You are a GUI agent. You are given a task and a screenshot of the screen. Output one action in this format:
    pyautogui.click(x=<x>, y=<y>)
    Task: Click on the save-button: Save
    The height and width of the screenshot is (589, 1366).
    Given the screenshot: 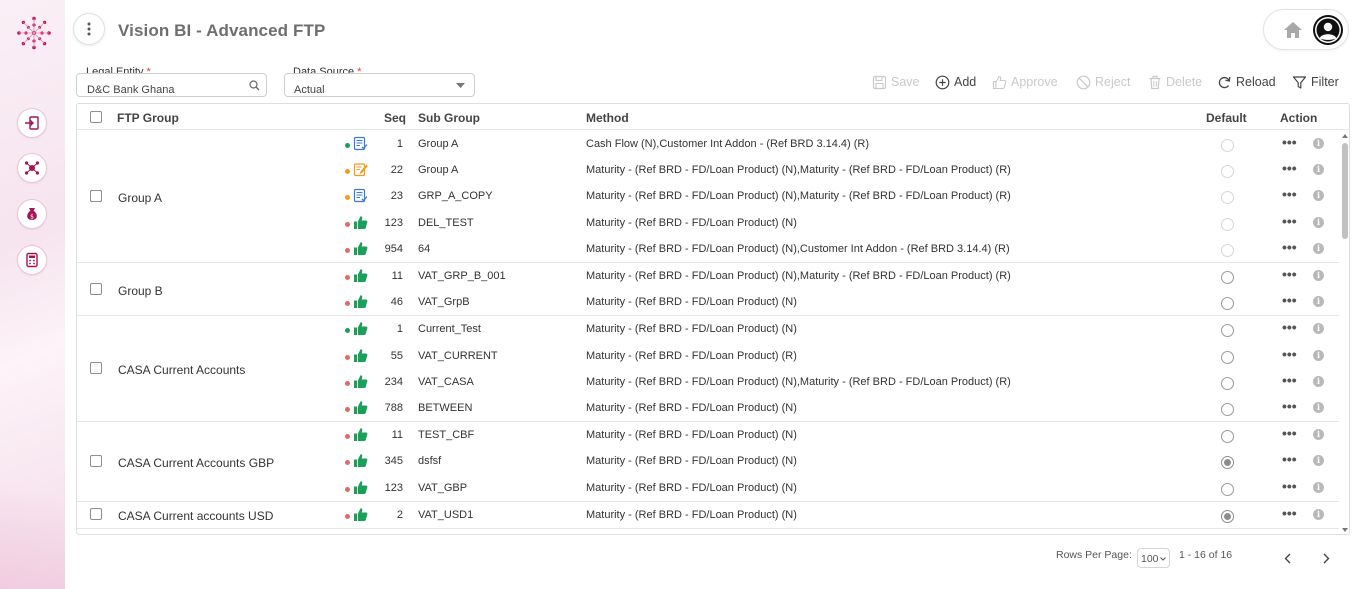 What is the action you would take?
    pyautogui.click(x=903, y=82)
    